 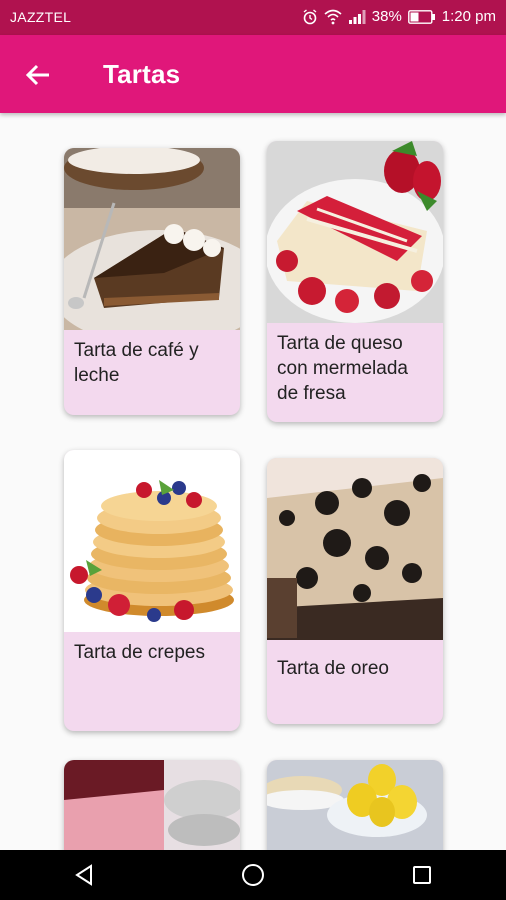 I want to click on recipe-title: Tarta de crepes, so click(x=139, y=652).